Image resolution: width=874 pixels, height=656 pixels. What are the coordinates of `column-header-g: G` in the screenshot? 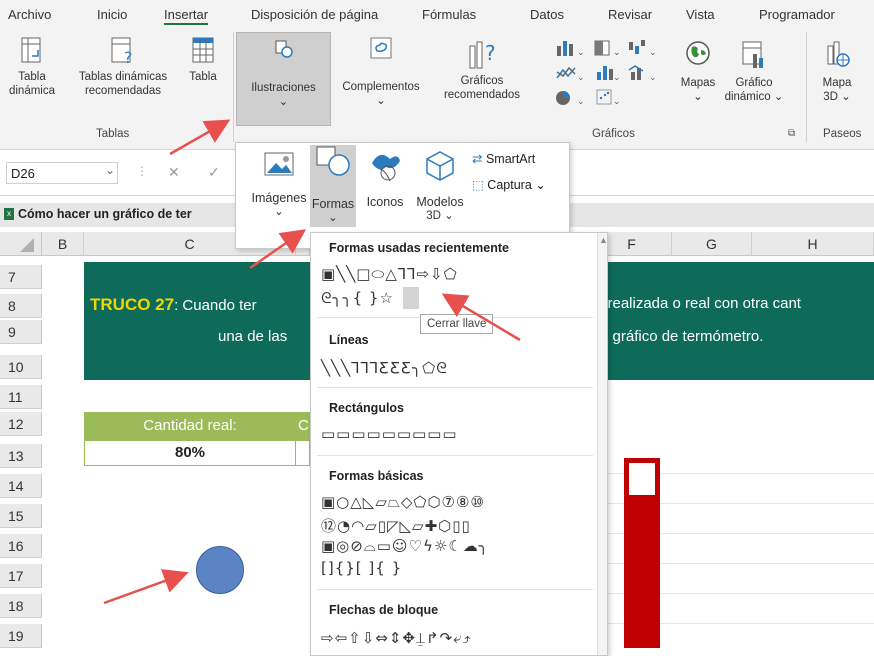 It's located at (712, 244).